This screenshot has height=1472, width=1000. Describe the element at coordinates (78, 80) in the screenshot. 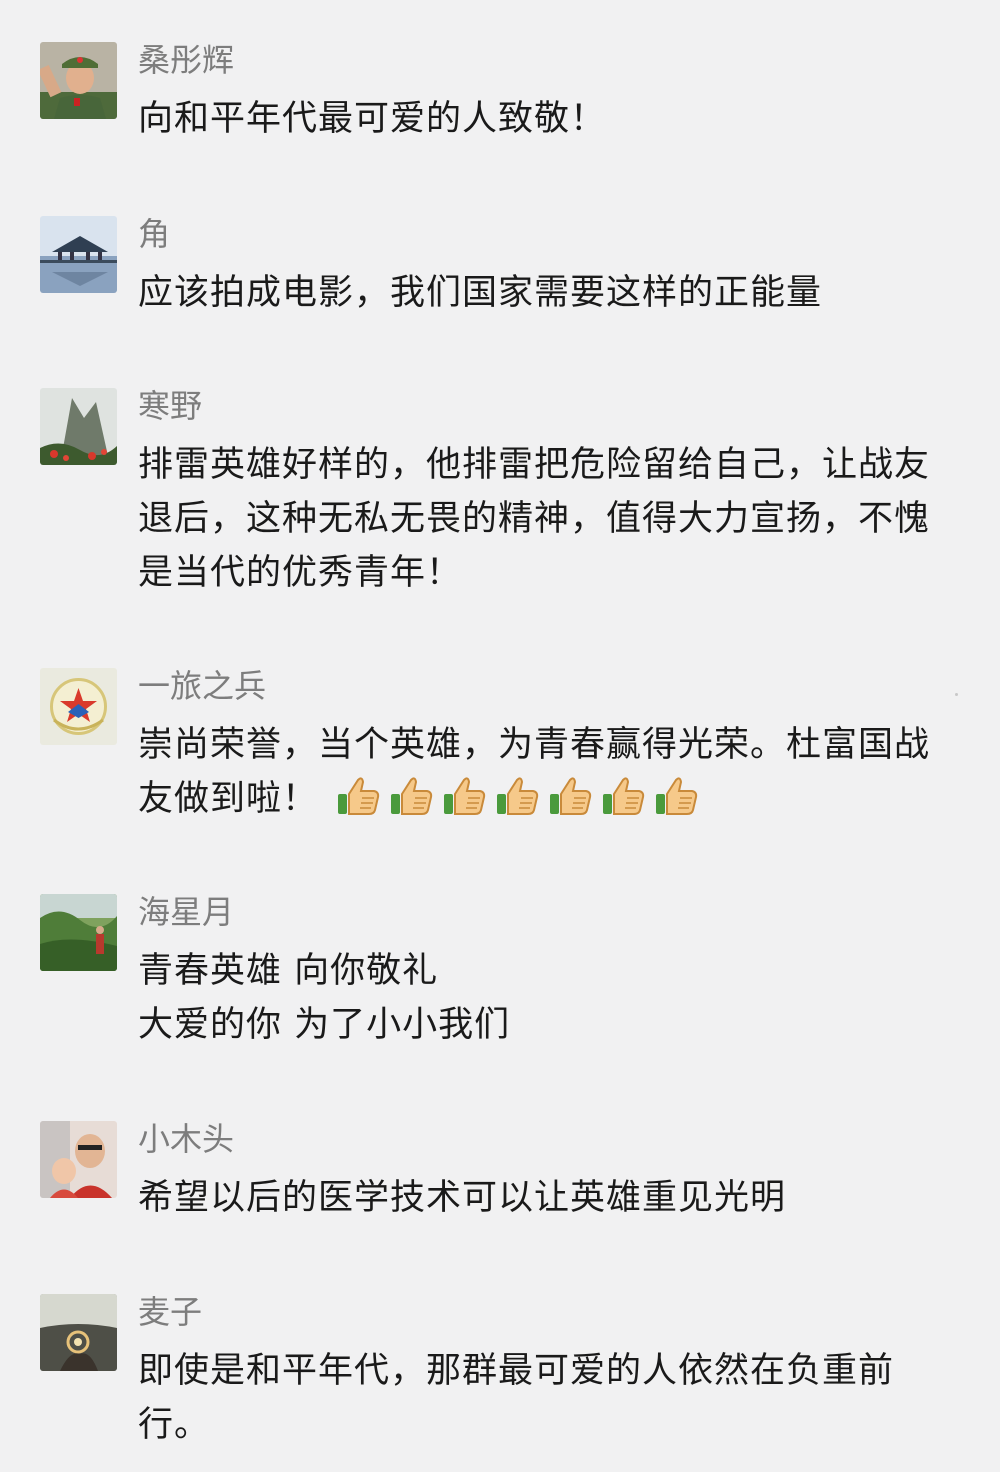

I see `soldier-portrait-icon` at that location.